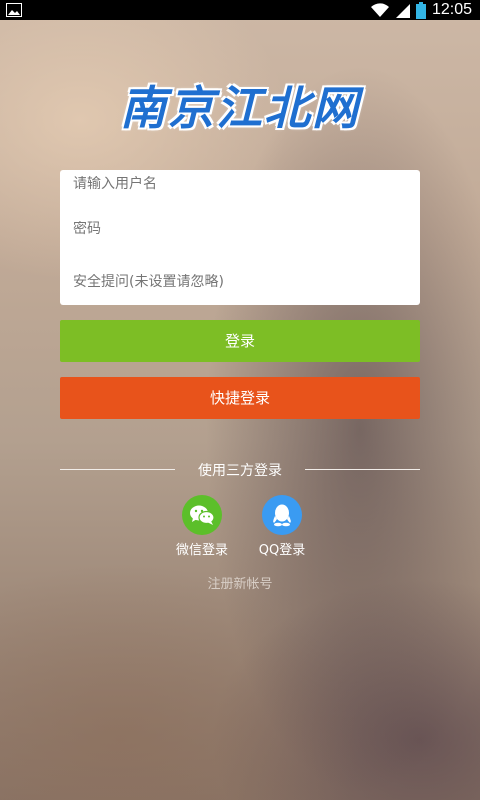 The image size is (480, 800). I want to click on wechat-login-button: 微信登录, so click(202, 526).